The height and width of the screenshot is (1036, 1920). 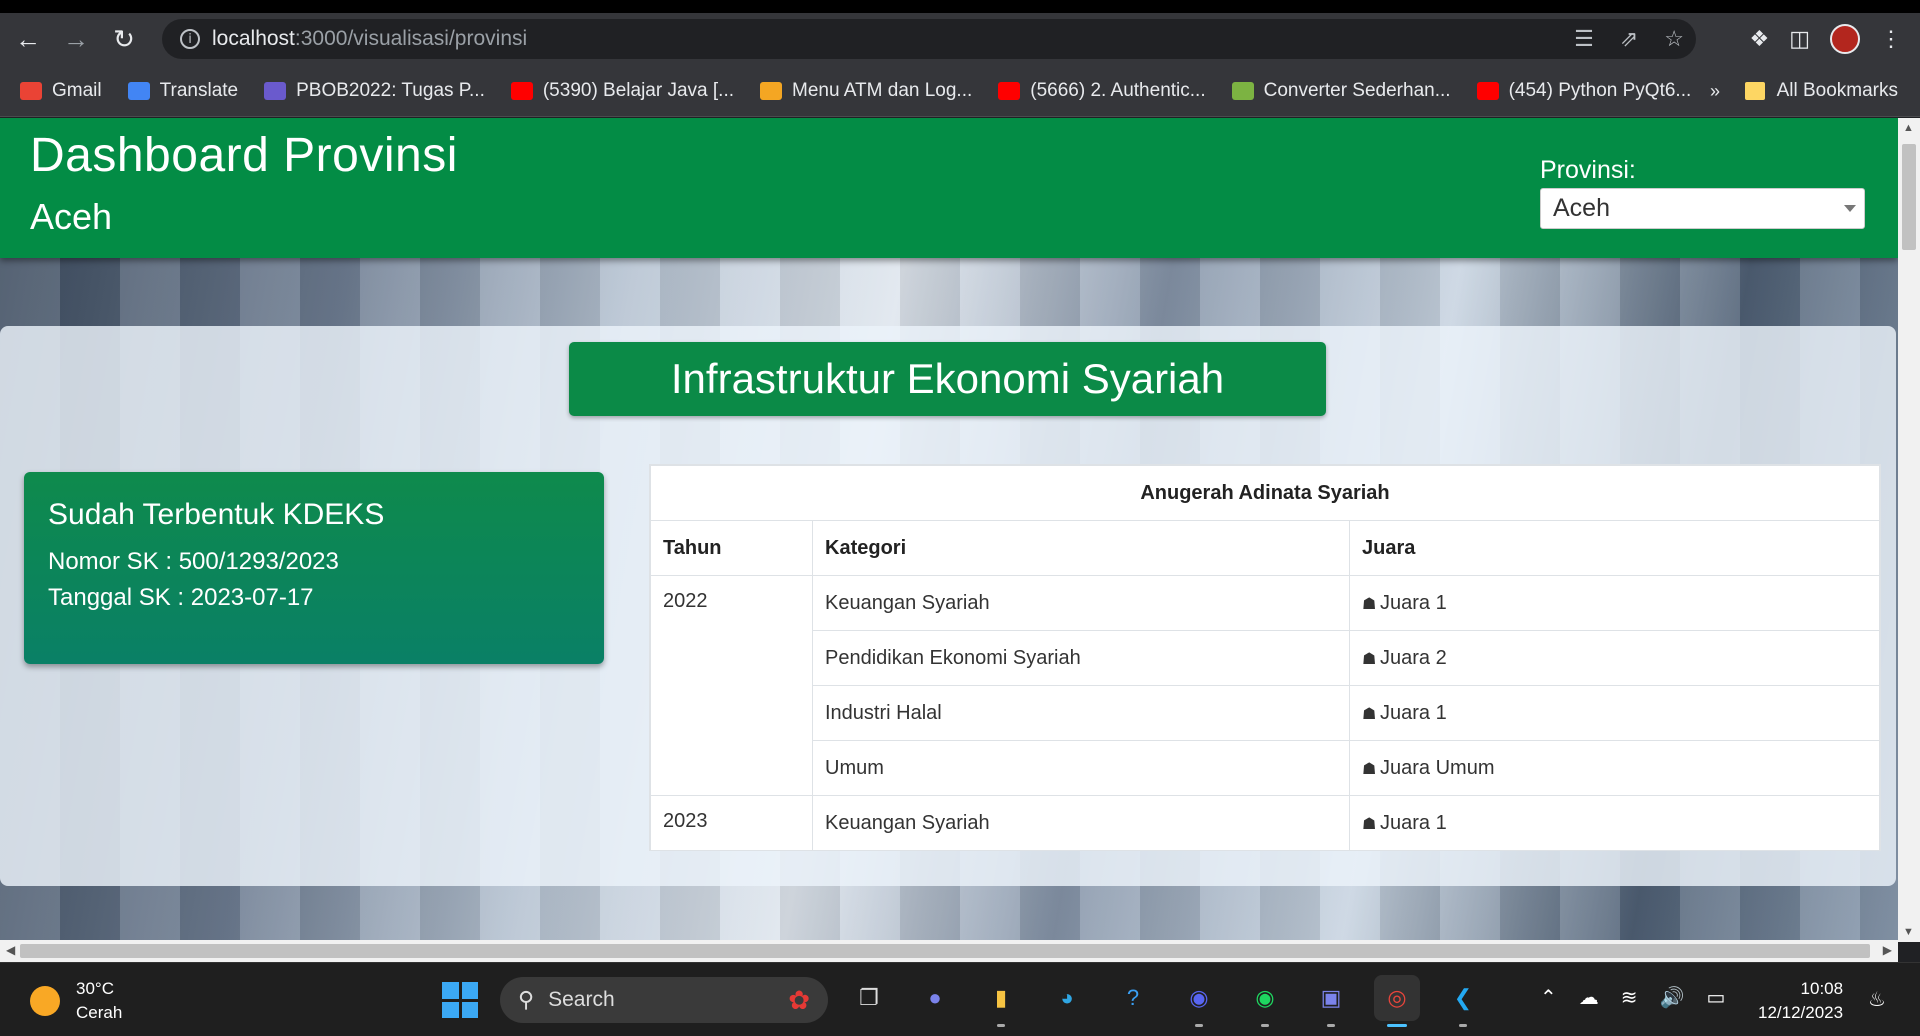 What do you see at coordinates (1909, 530) in the screenshot?
I see `vertical-scrollbar: ▲ ▼` at bounding box center [1909, 530].